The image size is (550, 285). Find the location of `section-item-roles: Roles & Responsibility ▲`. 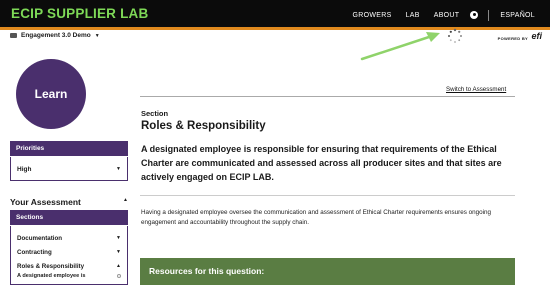

section-item-roles: Roles & Responsibility ▲ is located at coordinates (69, 266).